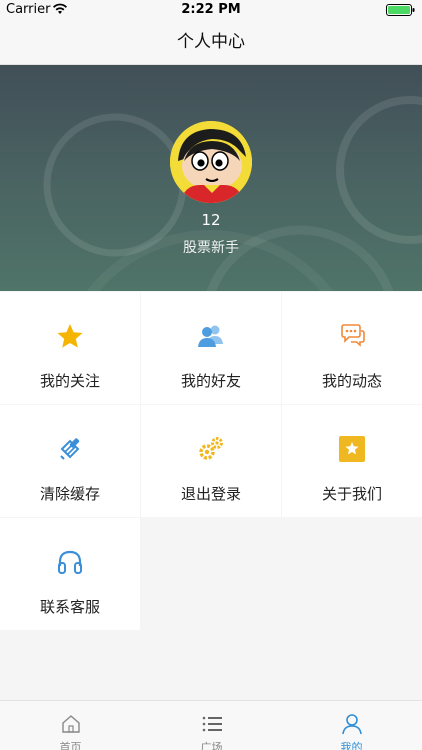 Image resolution: width=422 pixels, height=750 pixels. I want to click on tab-mine: 我的, so click(351, 725).